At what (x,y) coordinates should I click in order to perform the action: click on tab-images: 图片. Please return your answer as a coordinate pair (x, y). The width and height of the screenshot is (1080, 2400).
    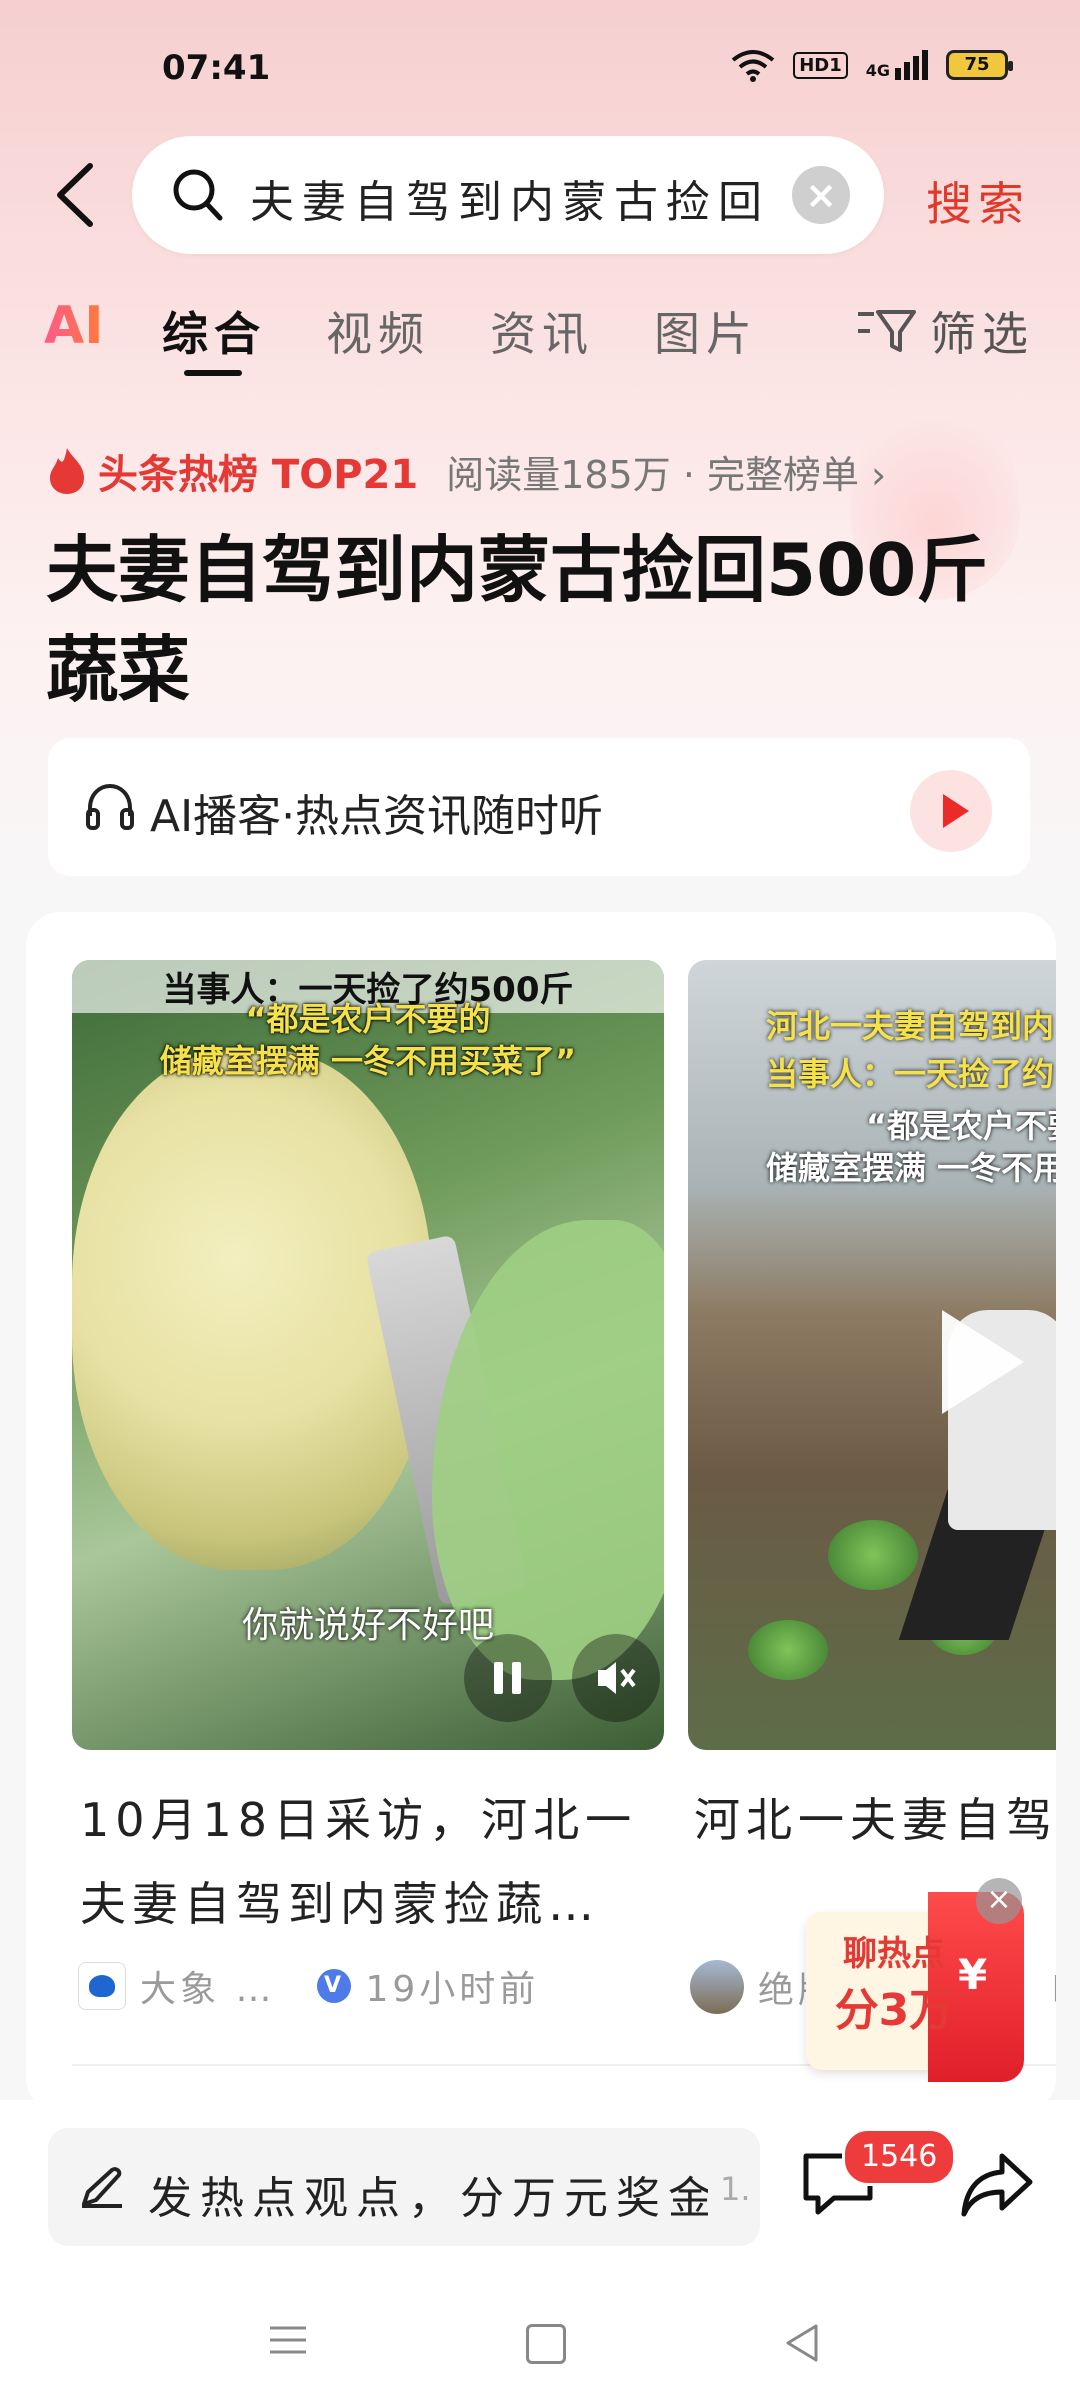
    Looking at the image, I should click on (706, 331).